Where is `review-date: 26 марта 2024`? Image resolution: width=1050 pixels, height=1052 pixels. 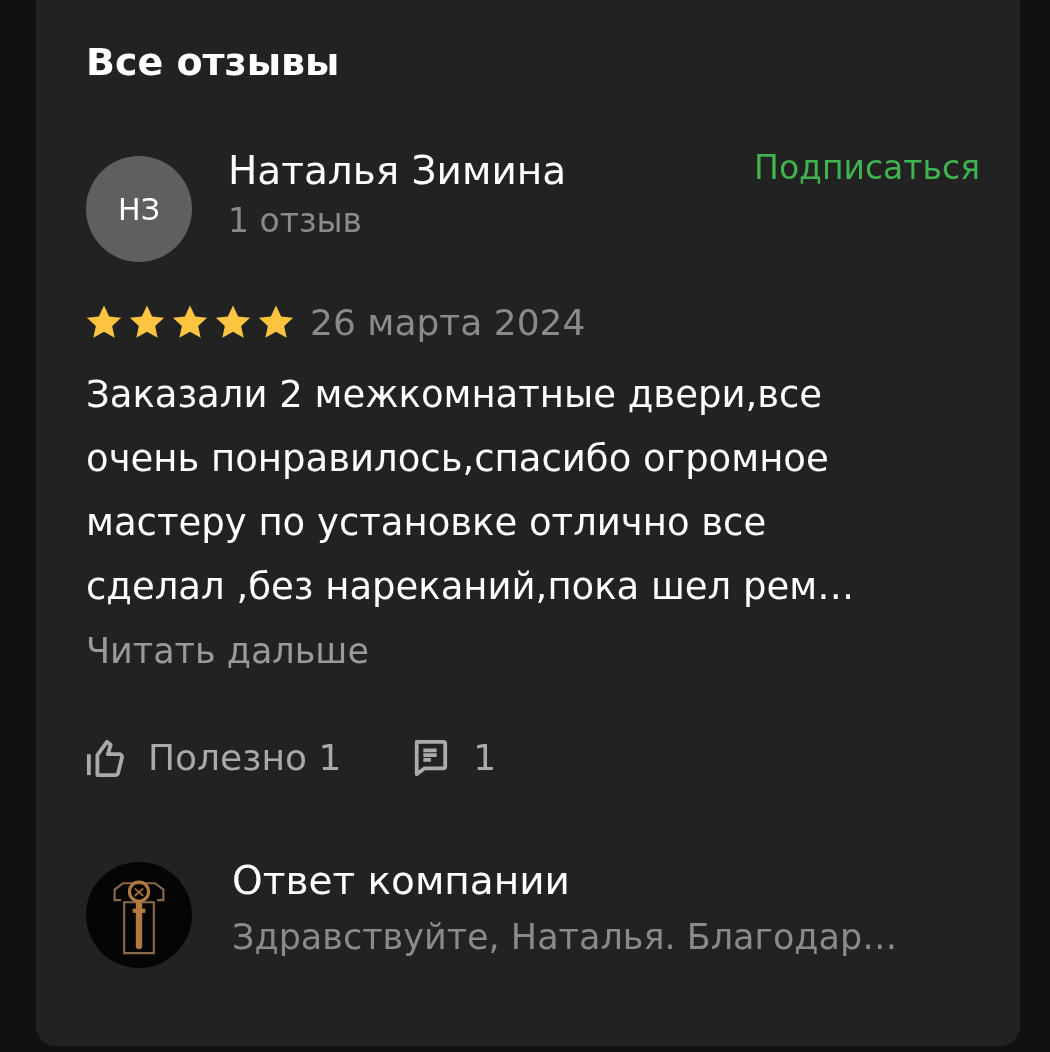 review-date: 26 марта 2024 is located at coordinates (448, 322).